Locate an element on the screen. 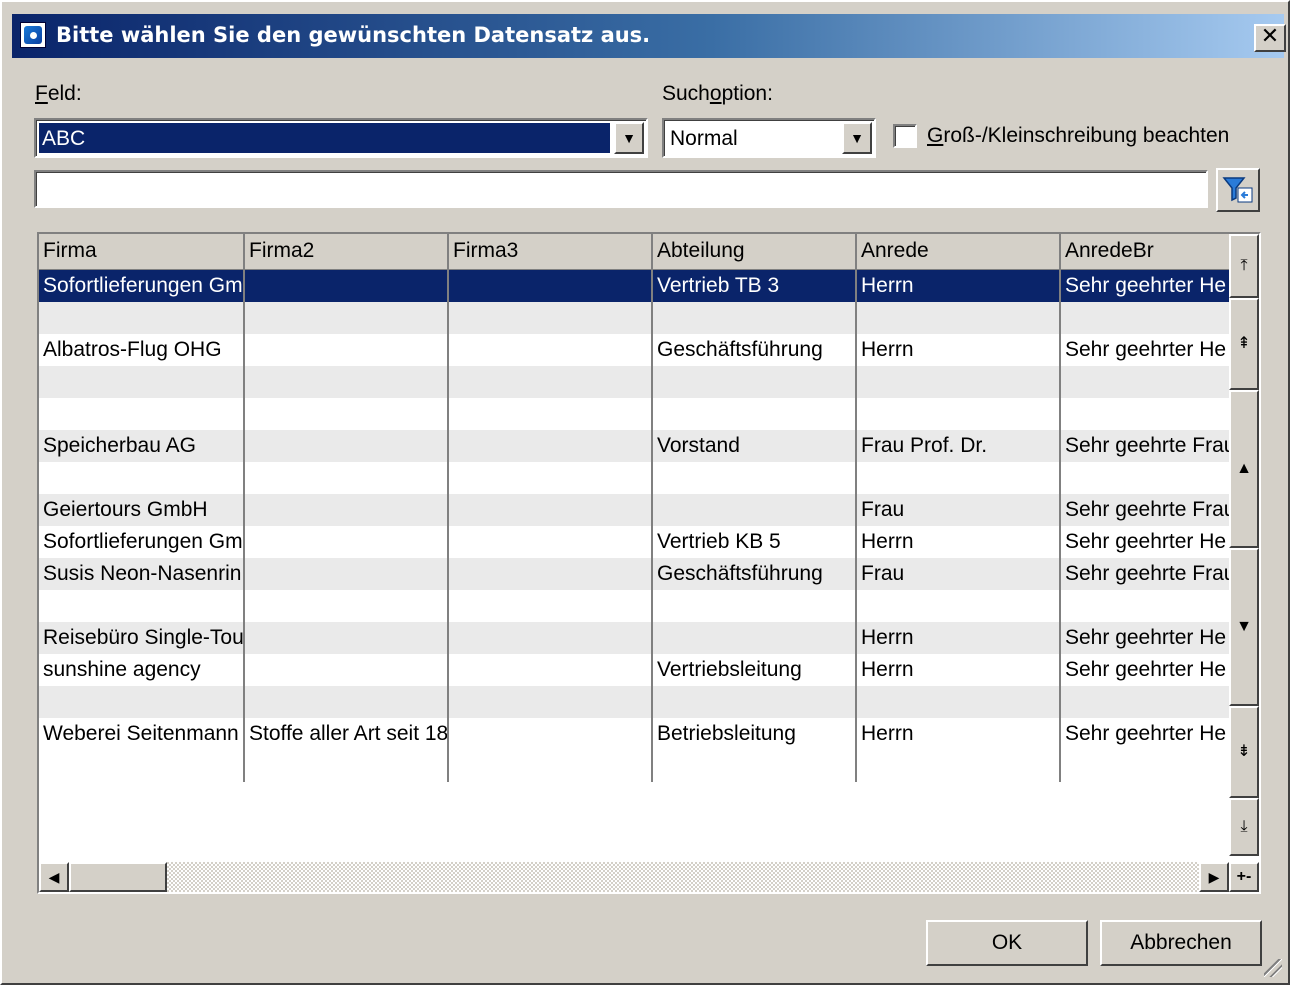 The image size is (1290, 985). feld-label-rest: eld: is located at coordinates (64, 93).